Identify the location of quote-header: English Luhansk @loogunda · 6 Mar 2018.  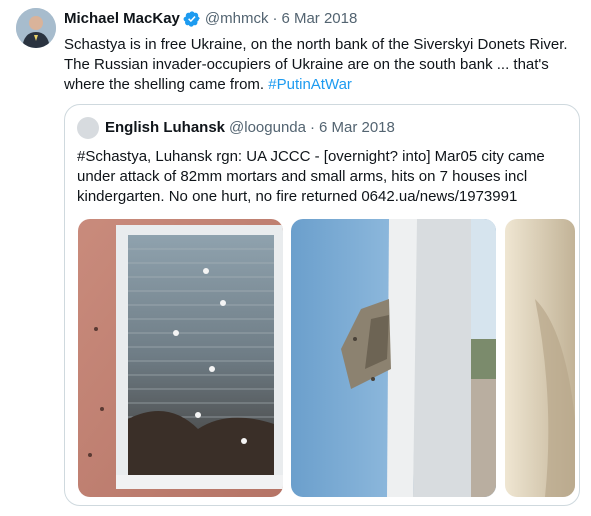
(236, 128).